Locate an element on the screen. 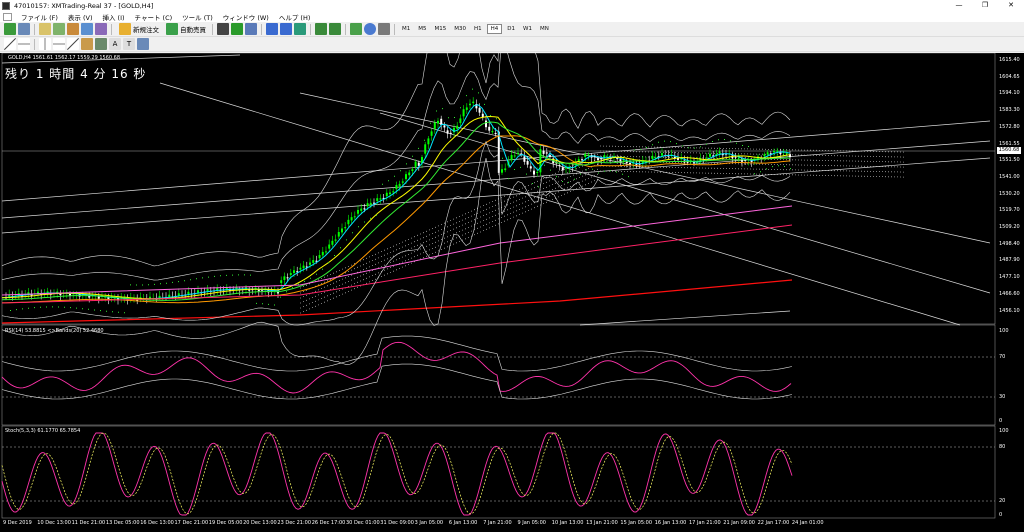  standard-toolbar: 新規注文 自動売買 M1 M5 M15 M30 H1 H4 D1 W1 MN is located at coordinates (512, 29).